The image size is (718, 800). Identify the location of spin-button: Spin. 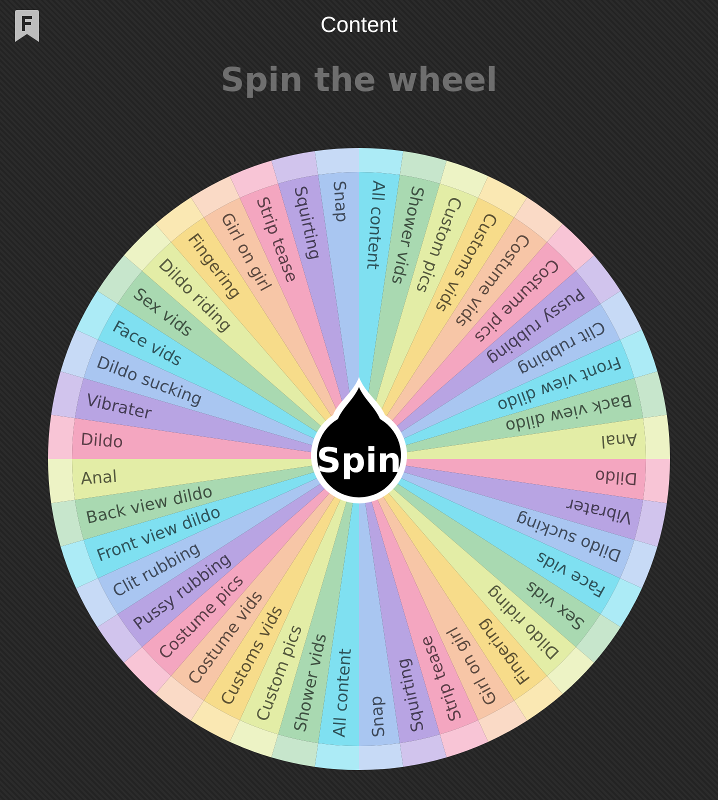
(359, 440).